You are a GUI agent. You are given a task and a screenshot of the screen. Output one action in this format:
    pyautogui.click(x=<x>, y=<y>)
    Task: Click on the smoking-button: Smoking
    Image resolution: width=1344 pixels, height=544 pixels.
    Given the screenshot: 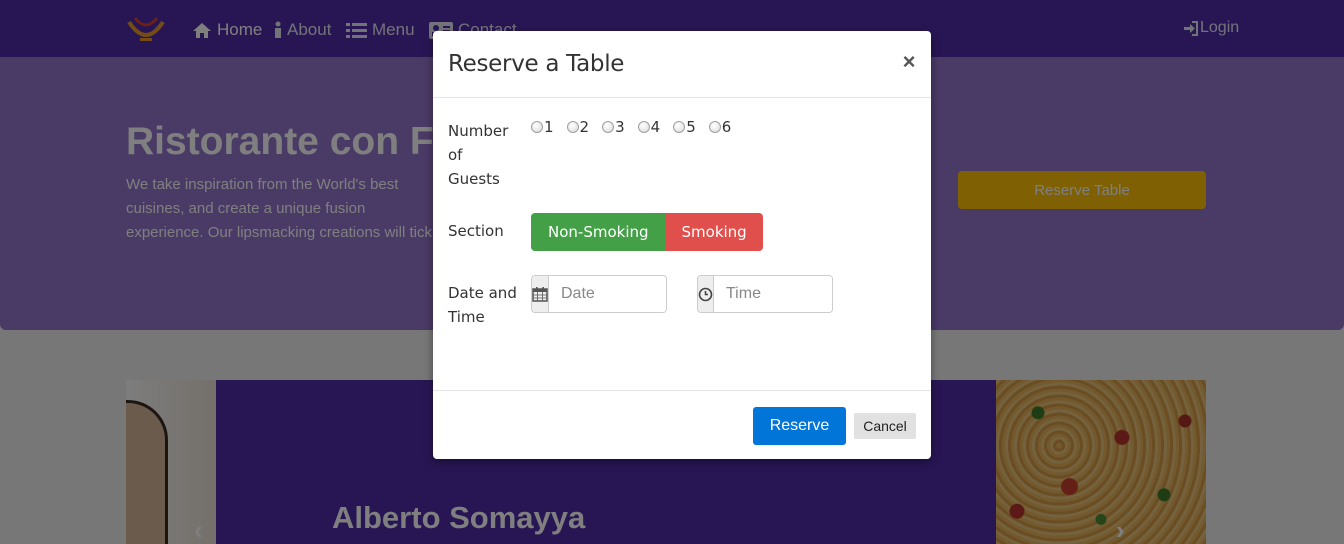 What is the action you would take?
    pyautogui.click(x=714, y=232)
    